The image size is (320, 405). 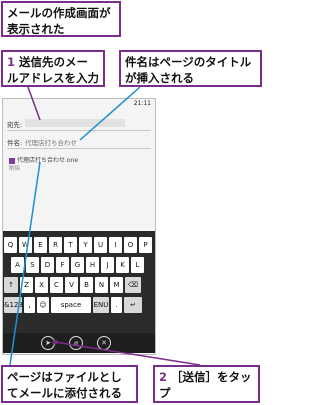 What do you see at coordinates (48, 160) in the screenshot?
I see `attachment-name: 代理店打ち合わせ.one` at bounding box center [48, 160].